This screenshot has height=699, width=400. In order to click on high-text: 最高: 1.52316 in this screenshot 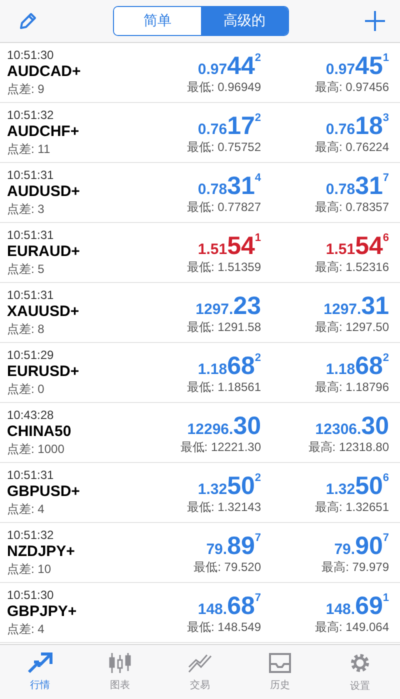, I will do `click(351, 267)`.